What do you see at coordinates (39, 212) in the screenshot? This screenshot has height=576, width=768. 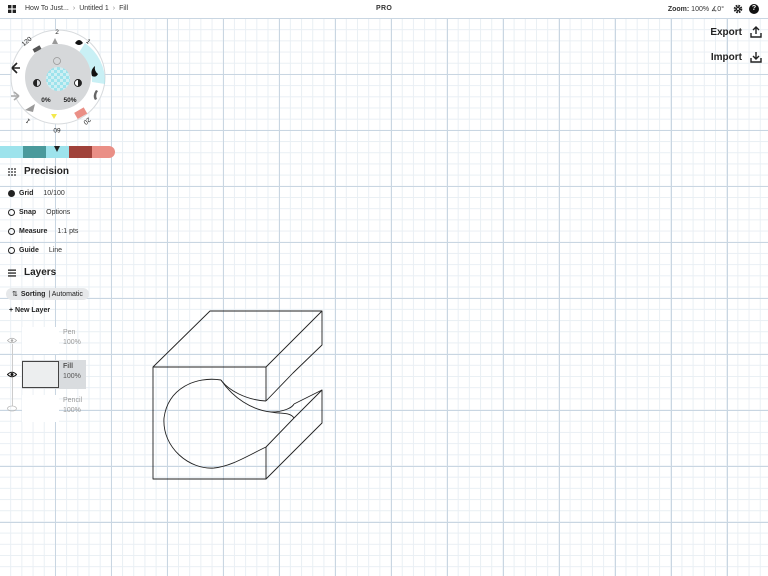 I see `snap-toggle: Snap Options` at bounding box center [39, 212].